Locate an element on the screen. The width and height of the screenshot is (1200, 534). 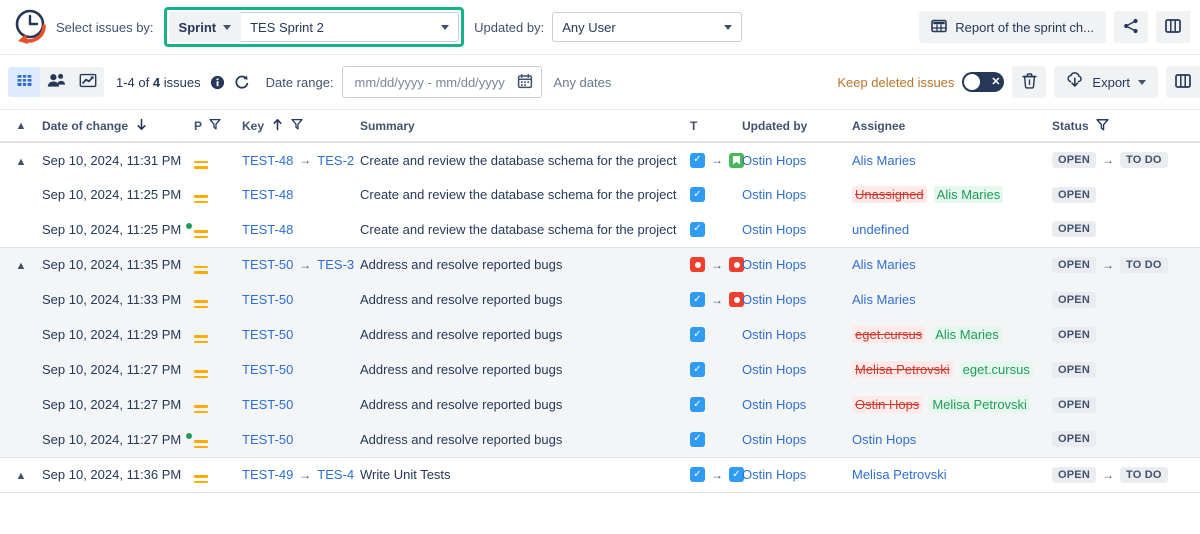
th-key: Key is located at coordinates (301, 126).